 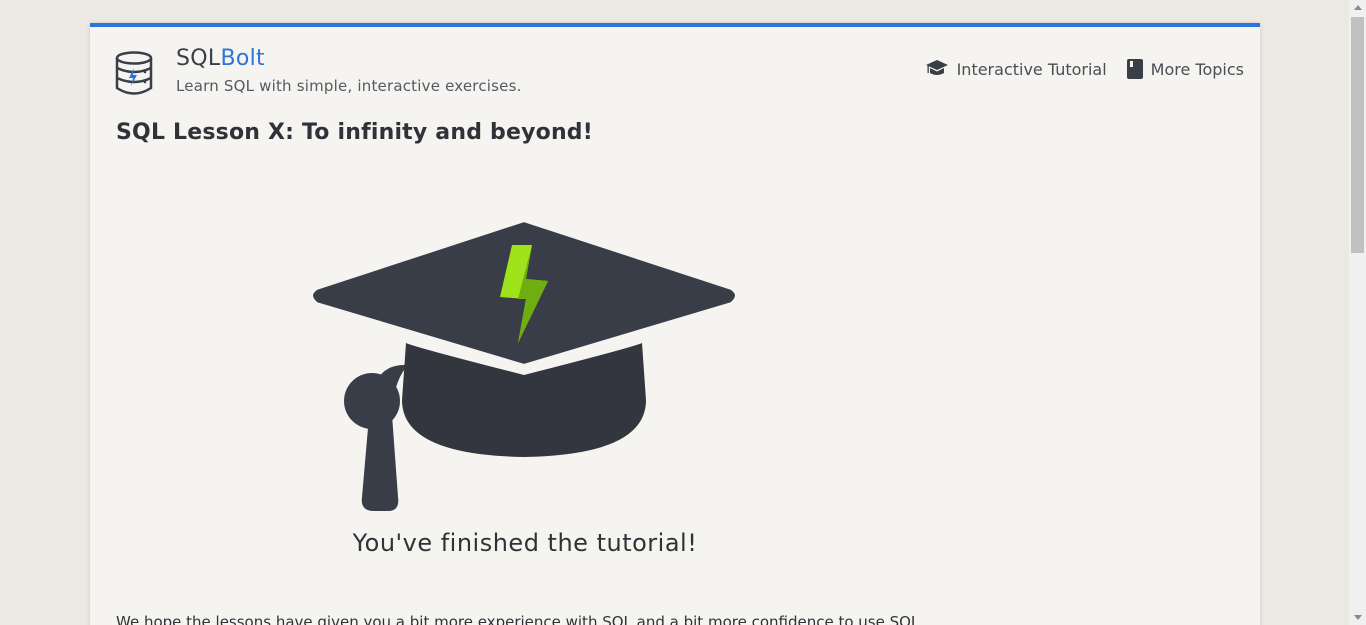 What do you see at coordinates (1134, 69) in the screenshot?
I see `book-icon` at bounding box center [1134, 69].